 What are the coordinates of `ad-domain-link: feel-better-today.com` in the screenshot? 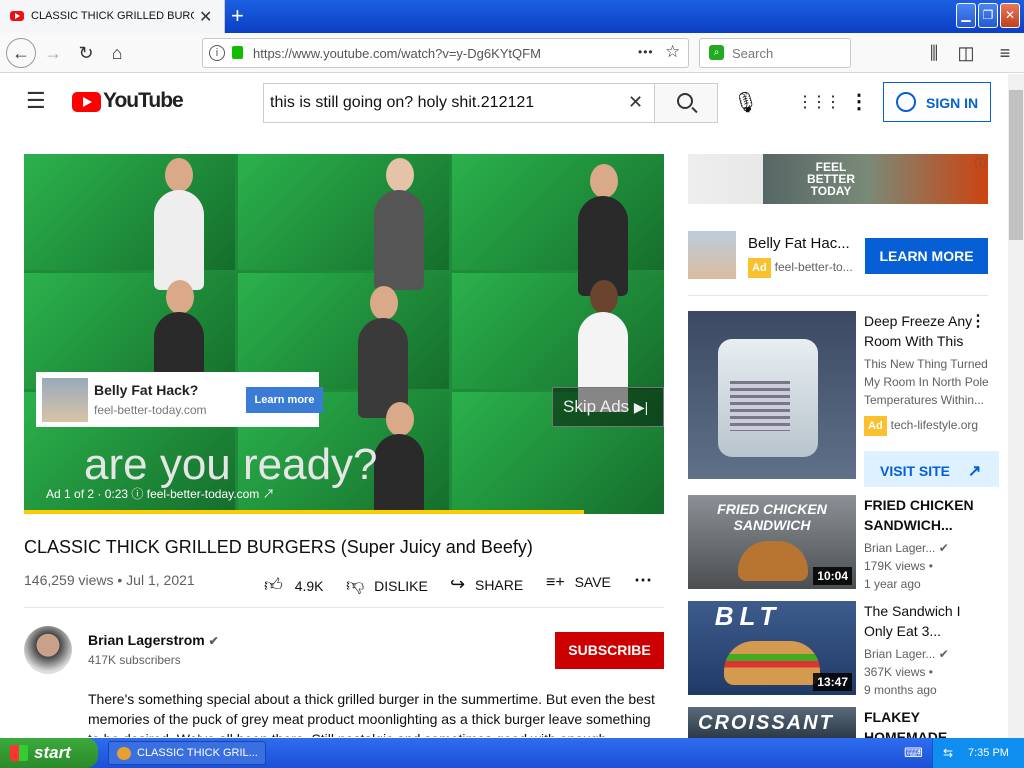 It's located at (203, 494).